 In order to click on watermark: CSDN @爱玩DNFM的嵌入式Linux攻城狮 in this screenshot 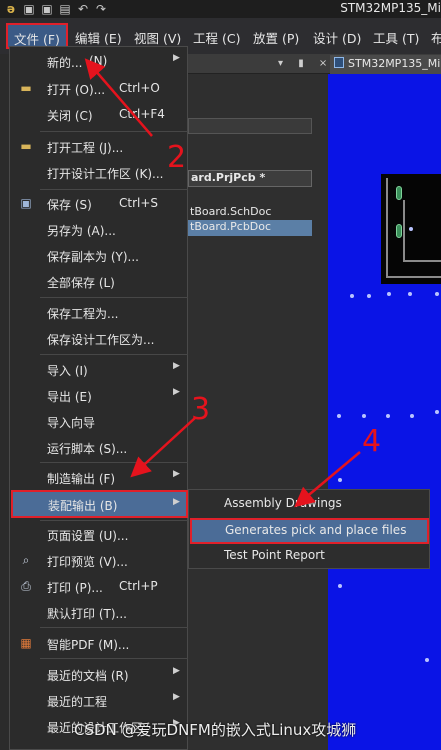, I will do `click(215, 730)`.